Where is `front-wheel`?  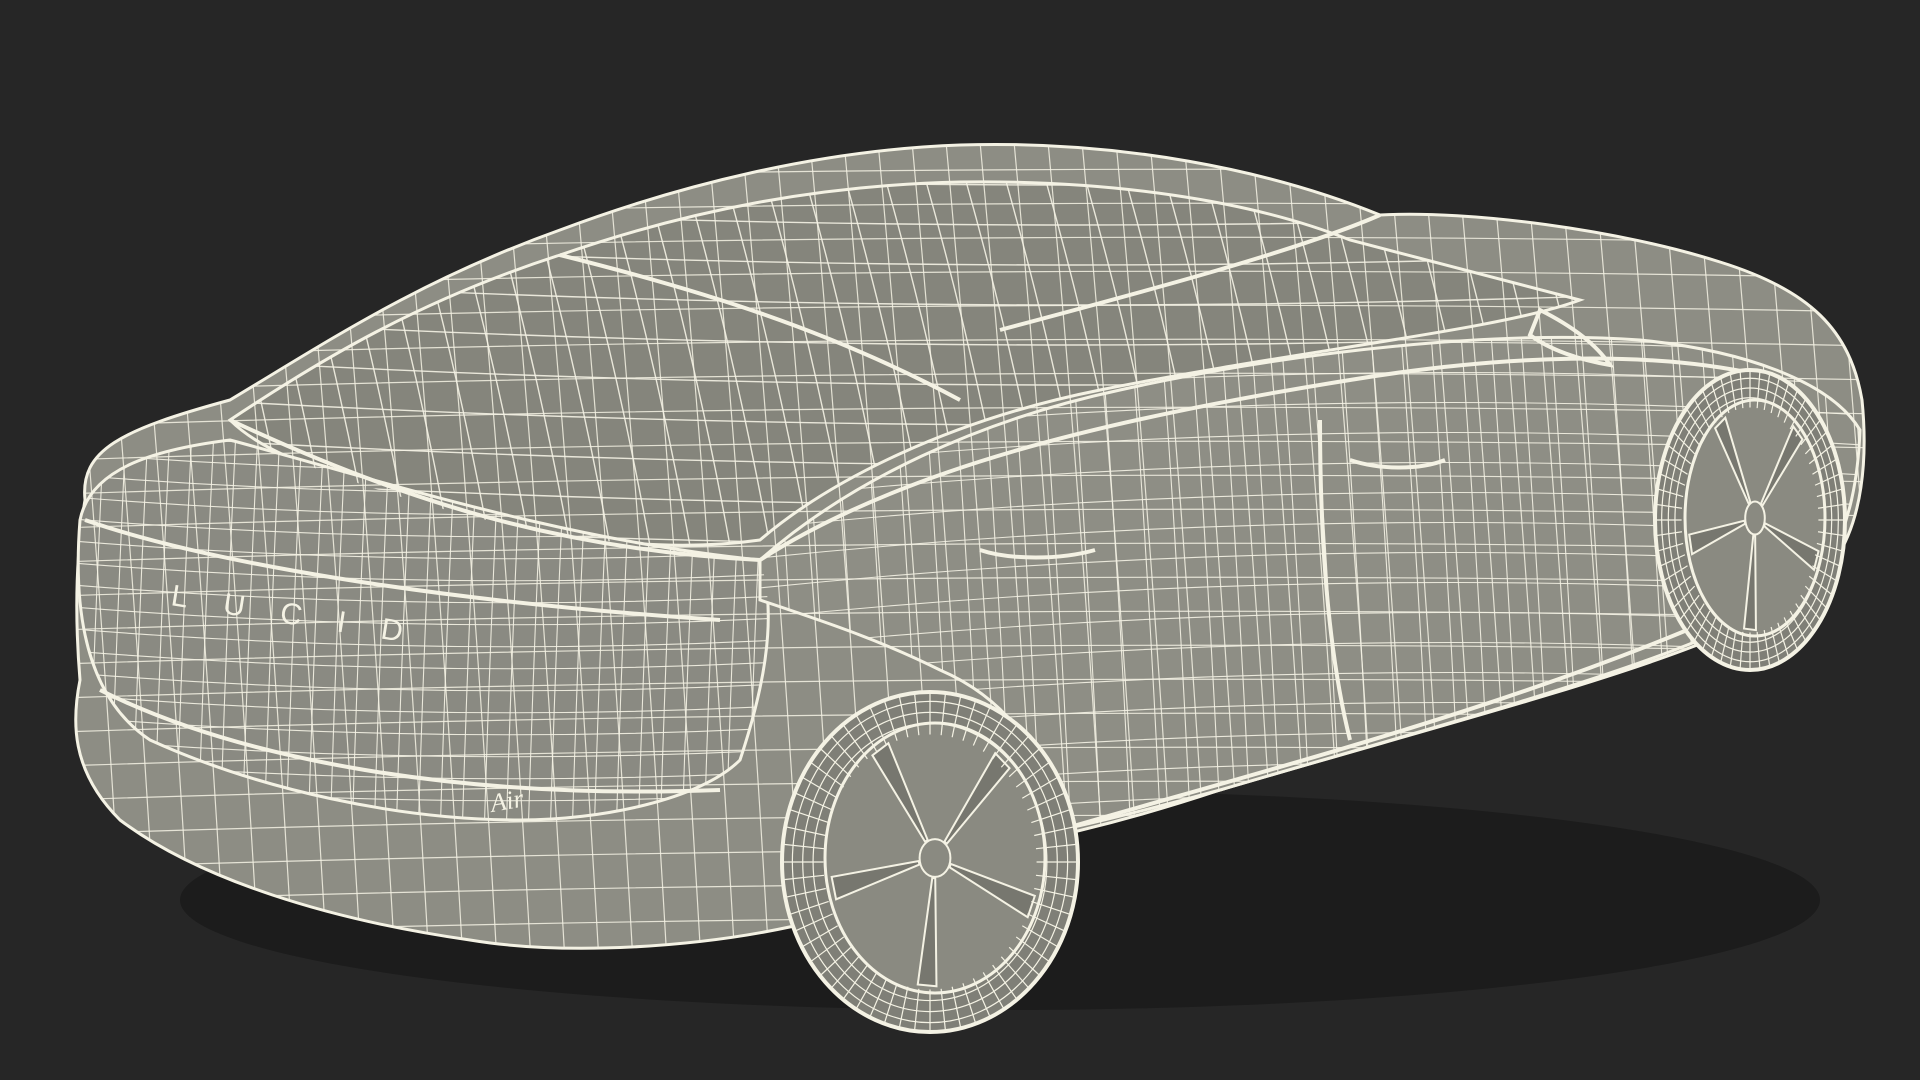
front-wheel is located at coordinates (1750, 520).